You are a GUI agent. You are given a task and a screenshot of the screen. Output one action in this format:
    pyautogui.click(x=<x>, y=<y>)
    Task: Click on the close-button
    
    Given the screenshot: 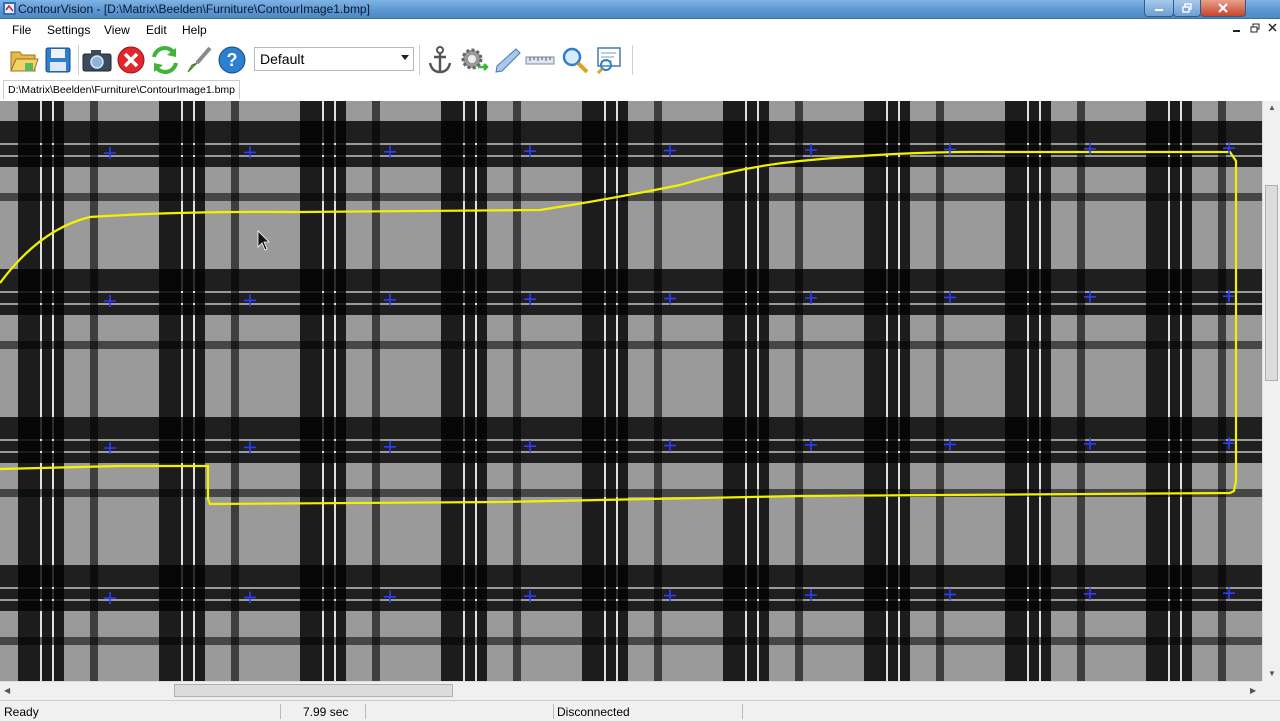 What is the action you would take?
    pyautogui.click(x=1223, y=8)
    